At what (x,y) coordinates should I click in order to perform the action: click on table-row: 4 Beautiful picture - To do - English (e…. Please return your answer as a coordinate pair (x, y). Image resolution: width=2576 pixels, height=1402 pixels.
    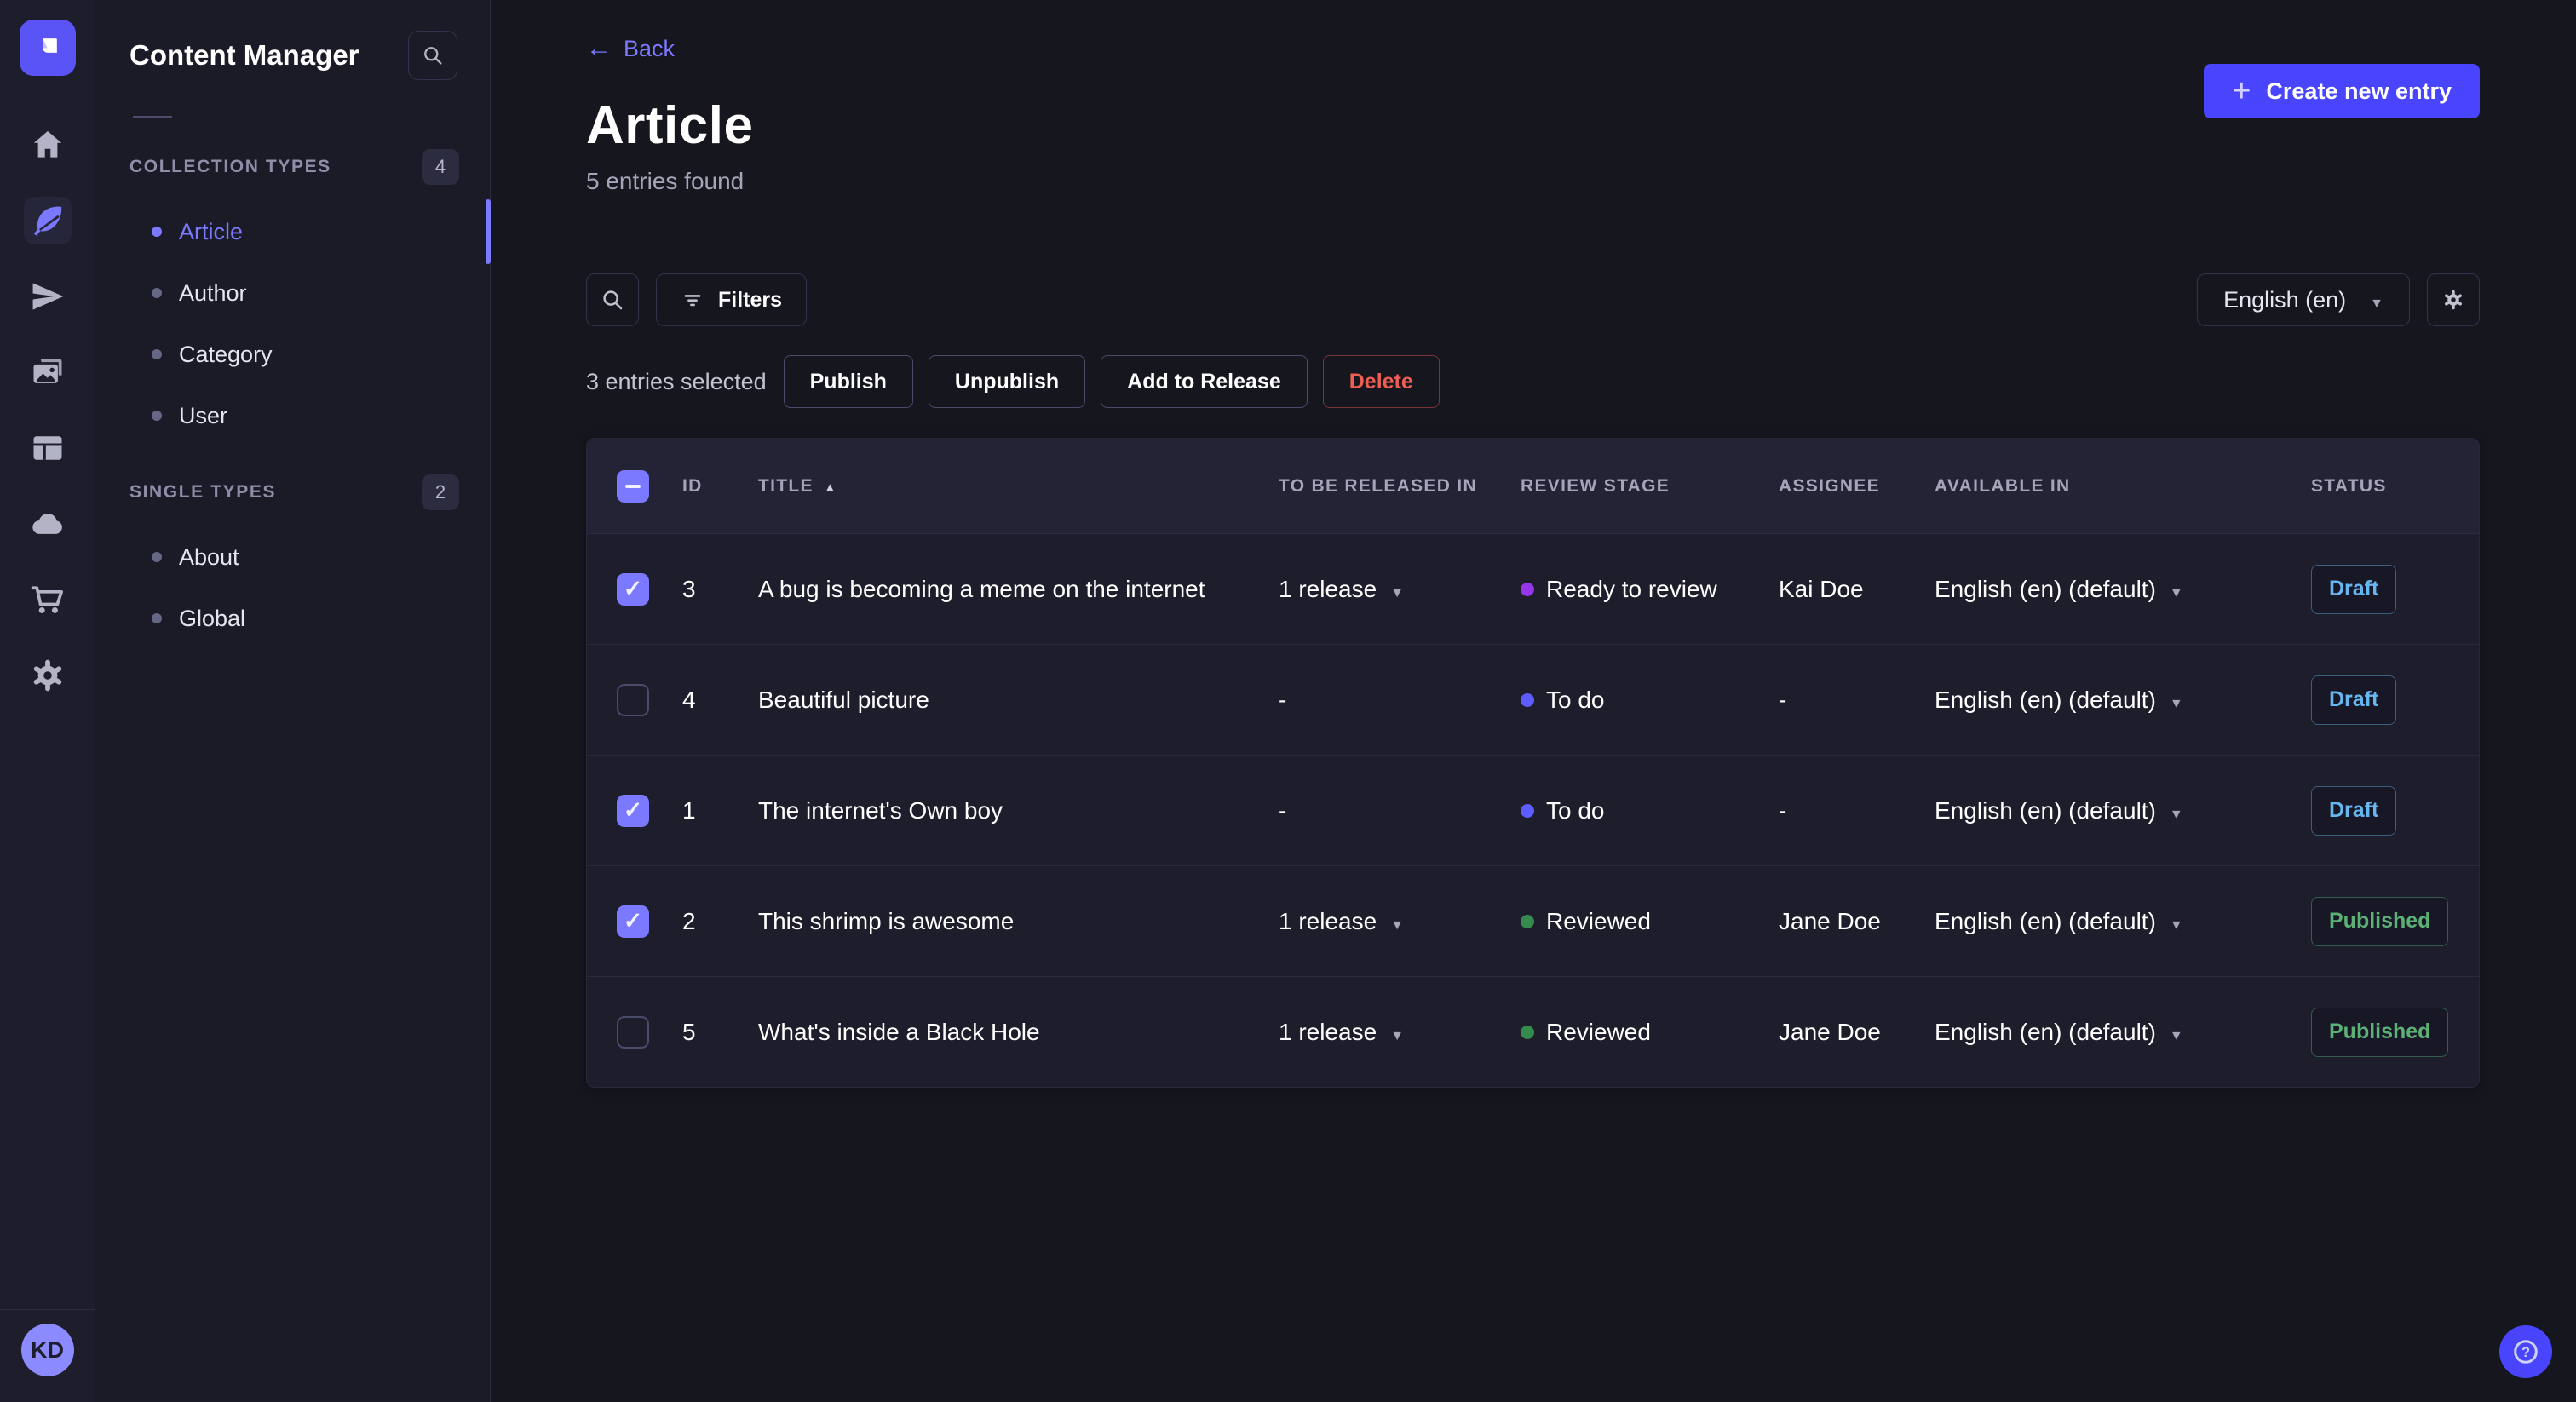
    Looking at the image, I should click on (1533, 699).